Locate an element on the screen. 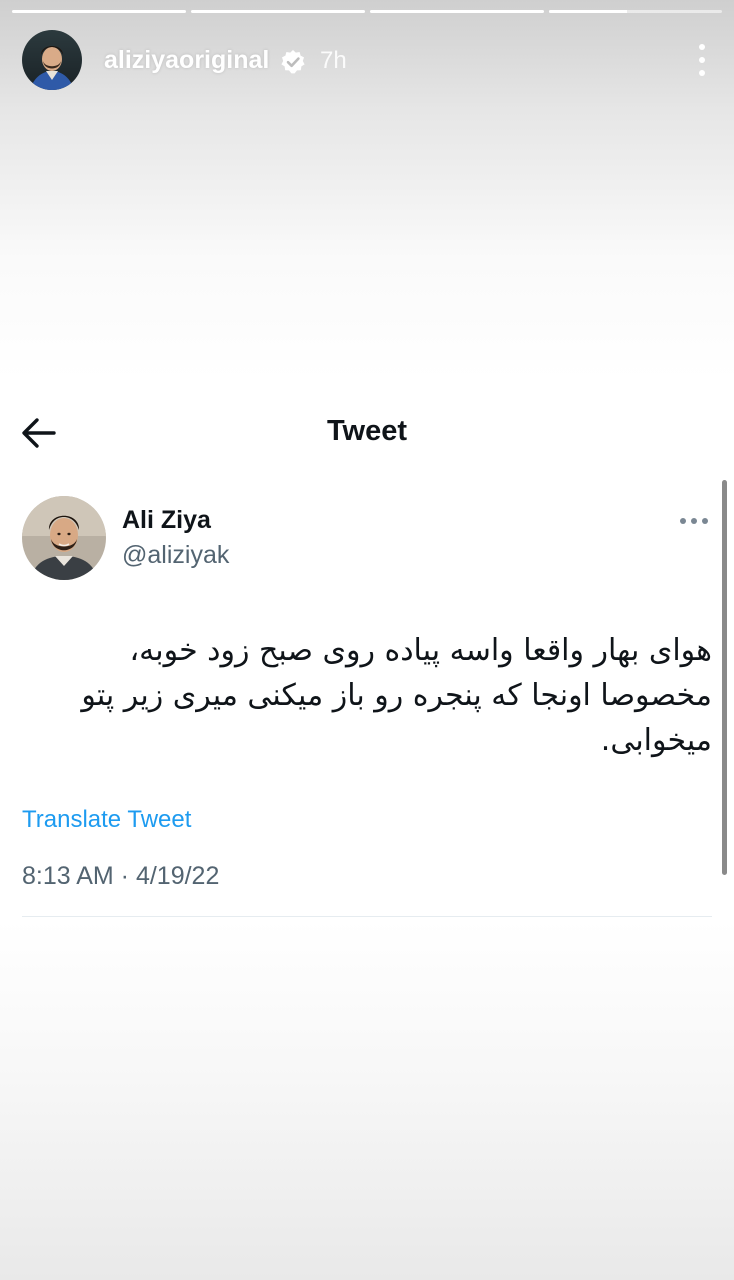  story-time: 7h is located at coordinates (333, 60).